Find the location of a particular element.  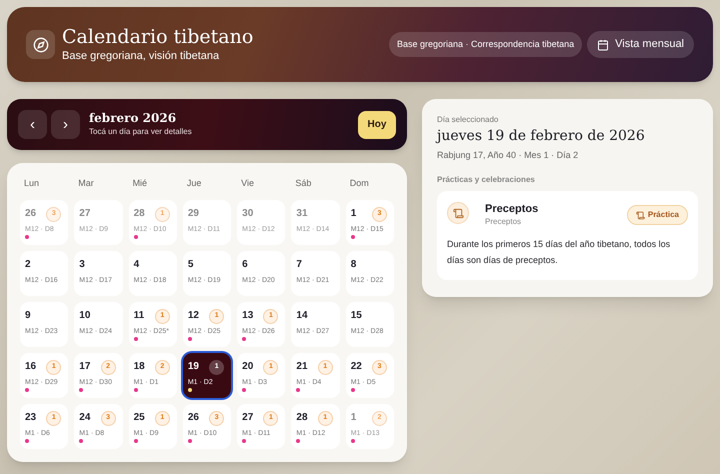

app-subtitle: Base gregoriana, visión tibetana is located at coordinates (141, 56).